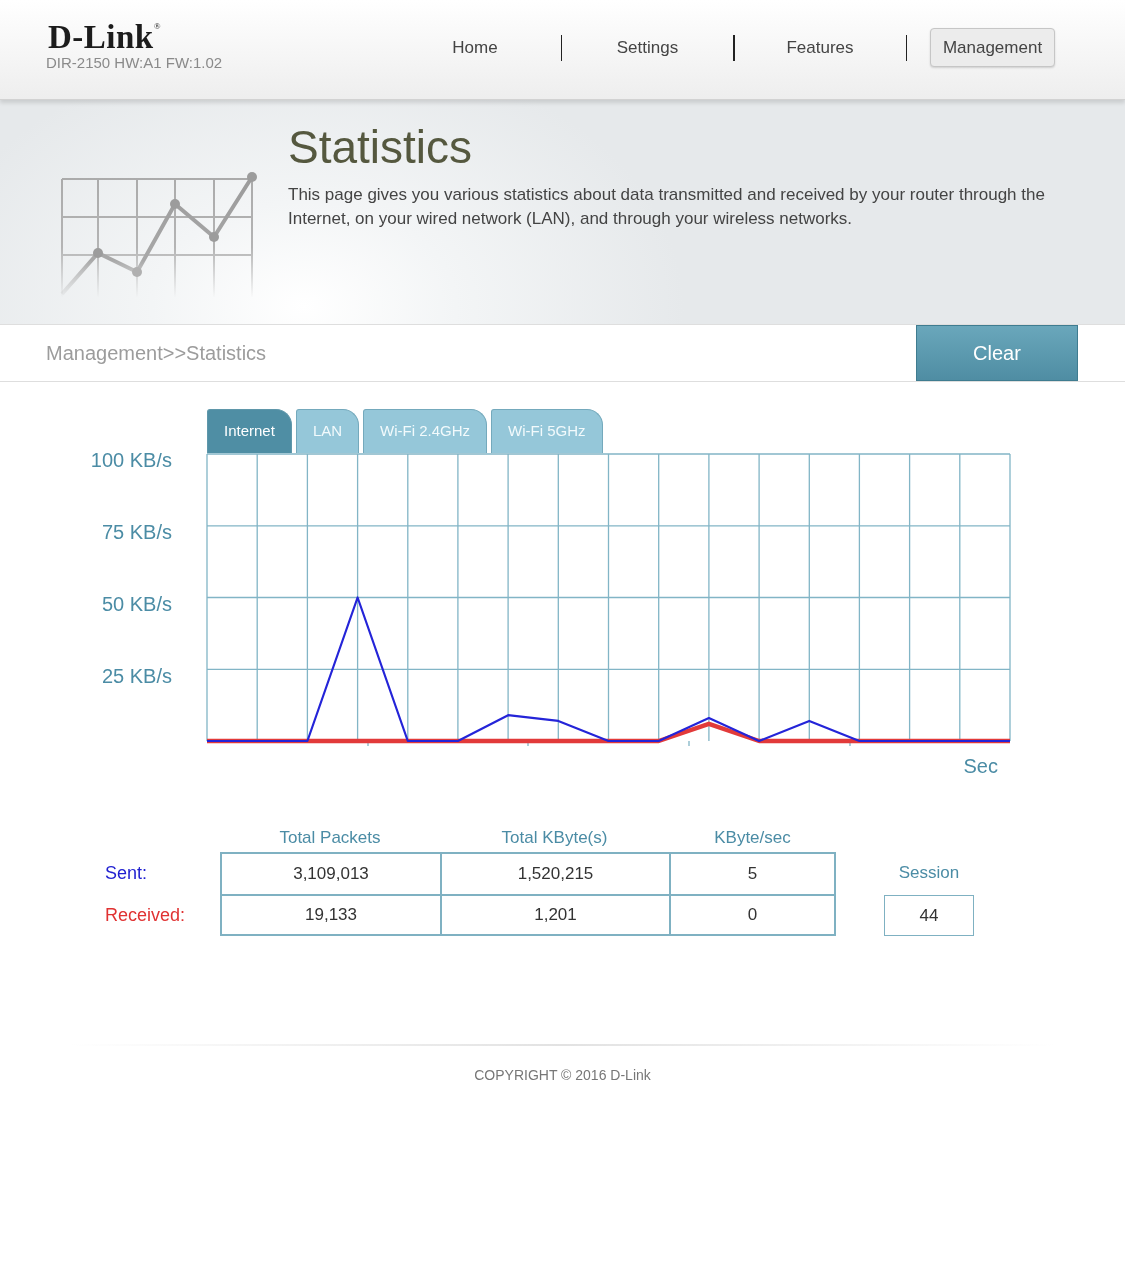  I want to click on nav-link: Management, so click(992, 47).